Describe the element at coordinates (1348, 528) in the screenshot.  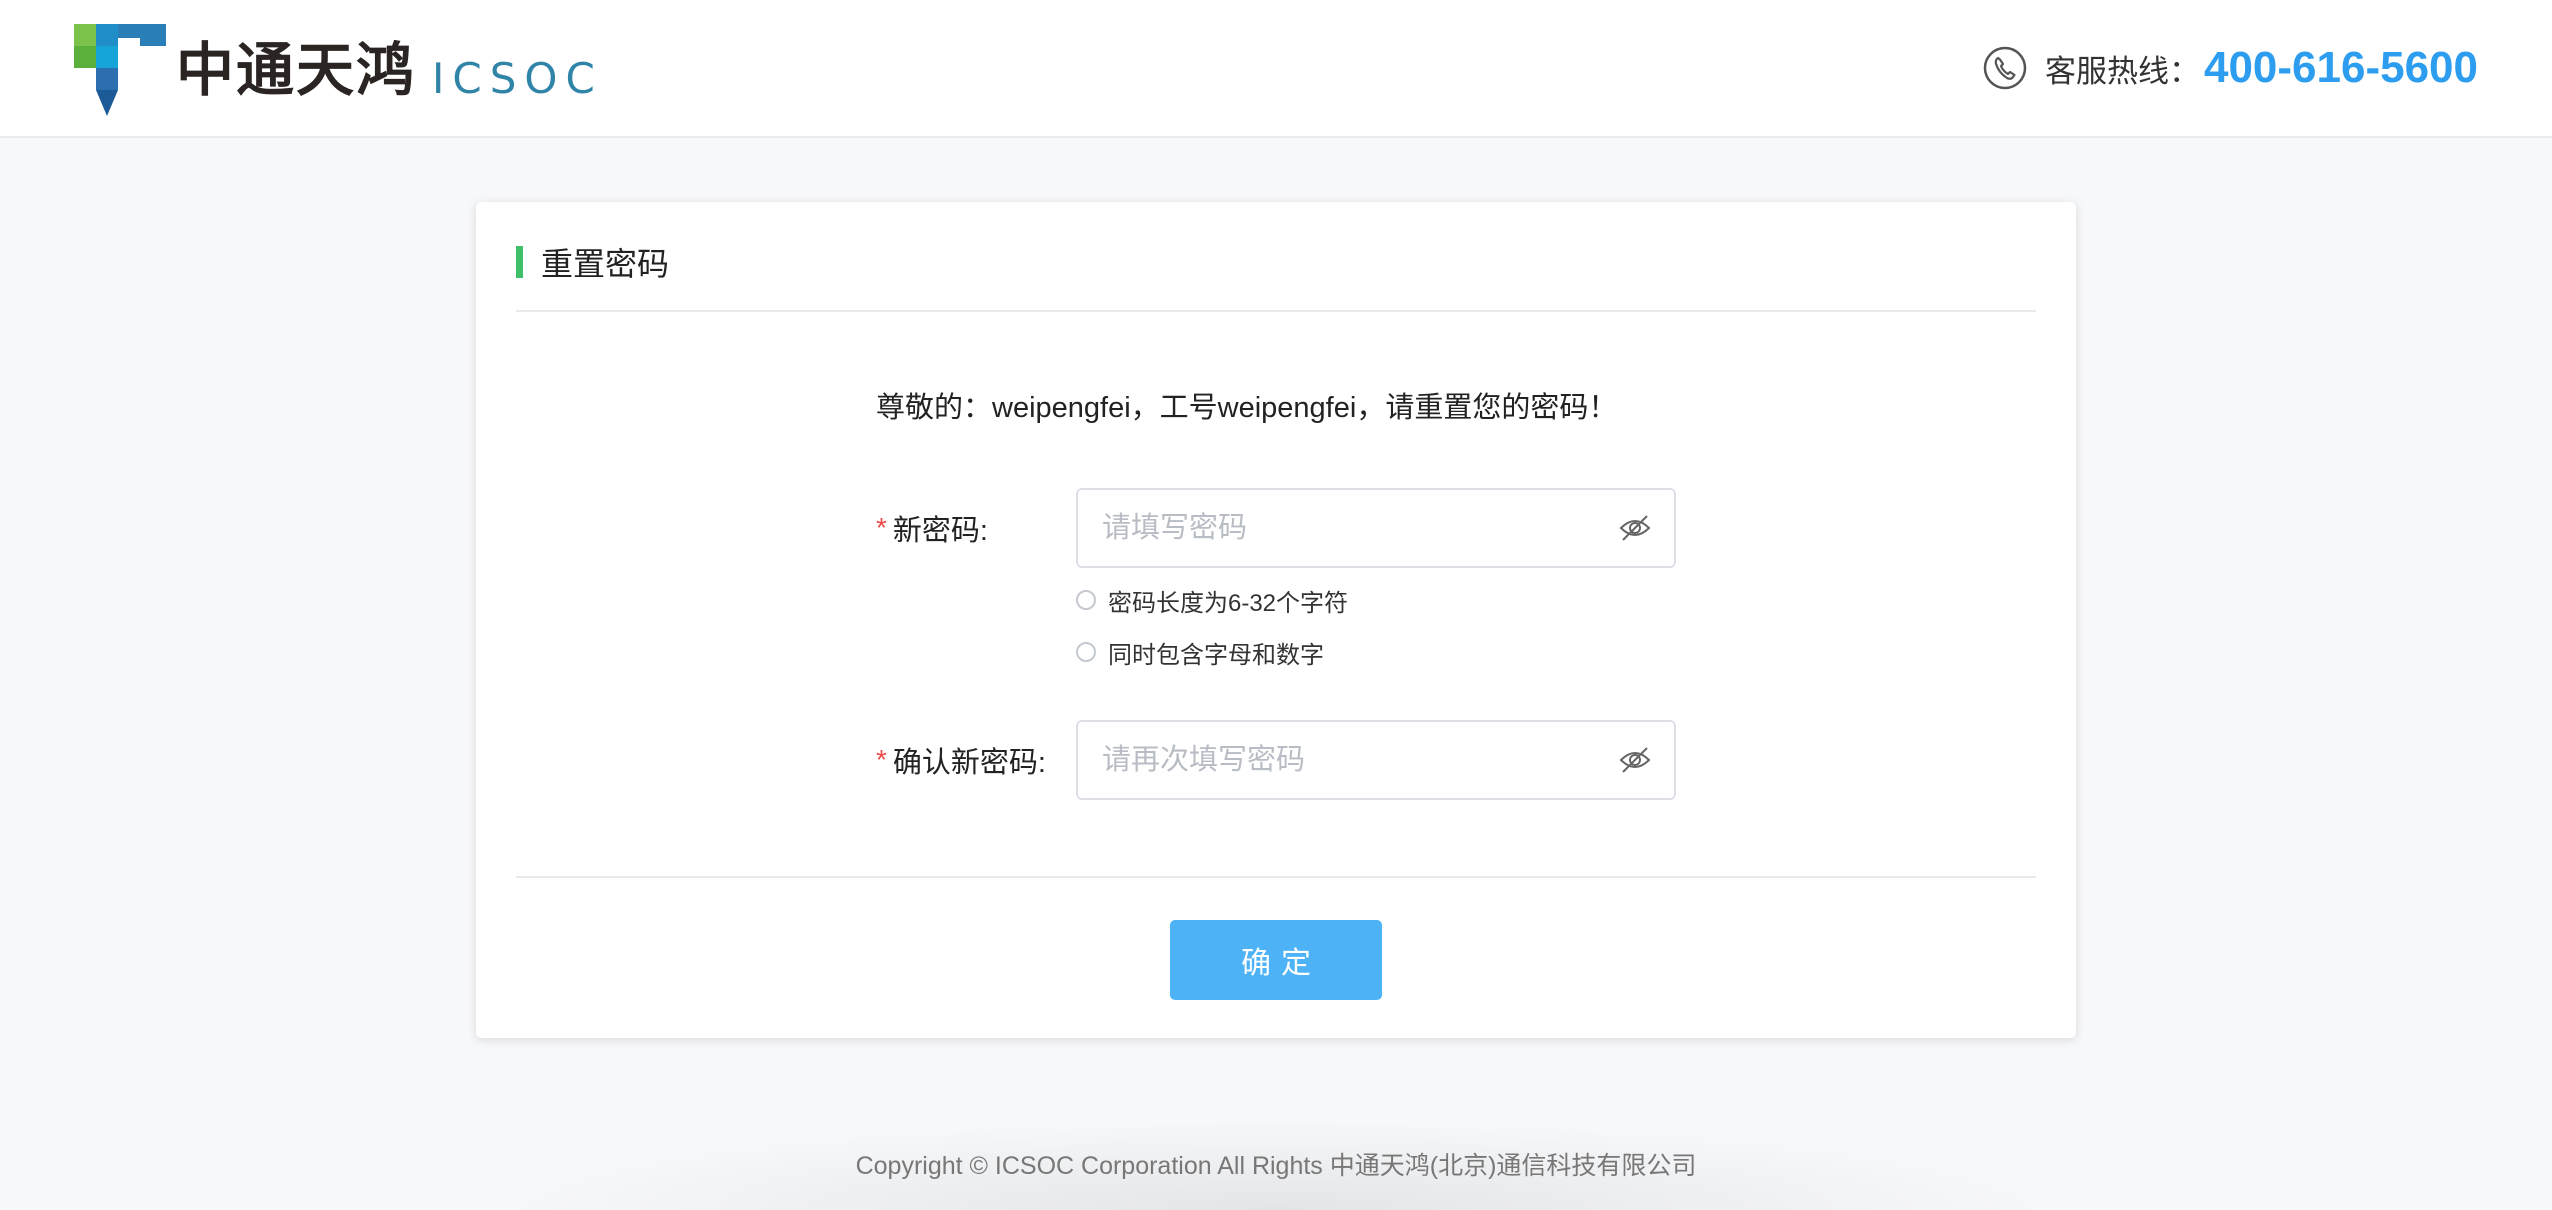
I see `new-password-input` at that location.